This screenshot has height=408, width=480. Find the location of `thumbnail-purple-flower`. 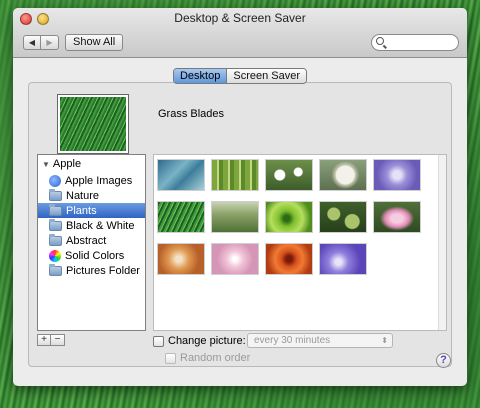

thumbnail-purple-flower is located at coordinates (397, 175).